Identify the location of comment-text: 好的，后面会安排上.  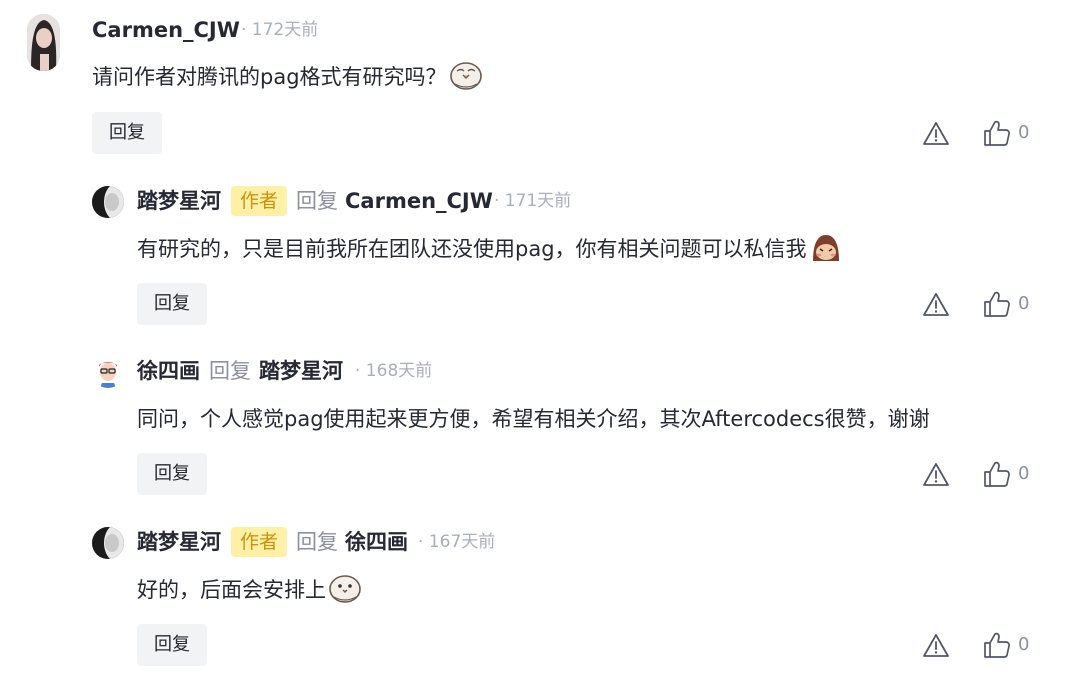
(249, 590).